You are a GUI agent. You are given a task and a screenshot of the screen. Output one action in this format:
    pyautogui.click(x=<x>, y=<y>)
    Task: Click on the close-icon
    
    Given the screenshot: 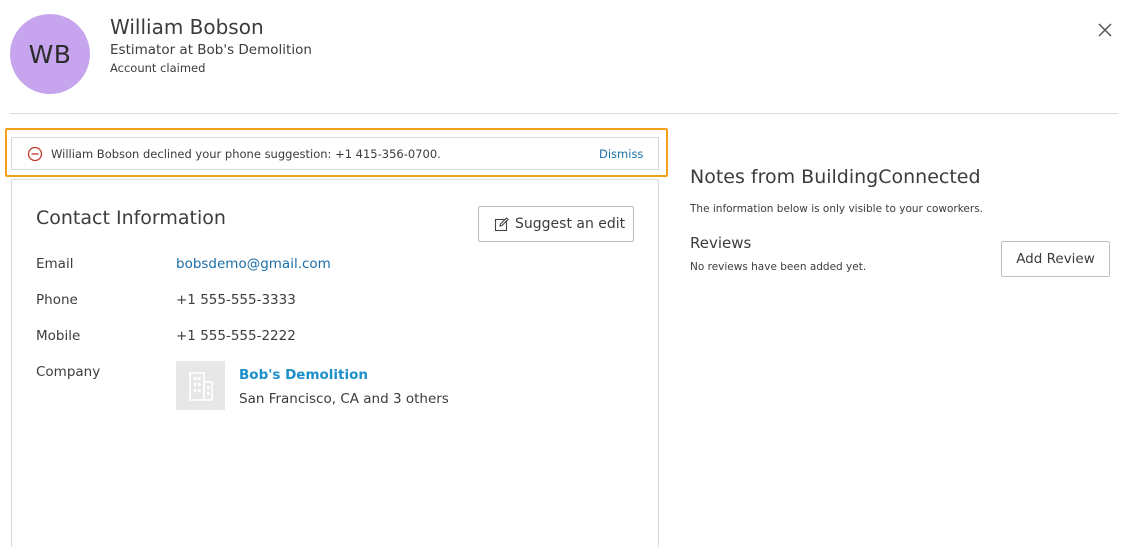 What is the action you would take?
    pyautogui.click(x=1105, y=30)
    